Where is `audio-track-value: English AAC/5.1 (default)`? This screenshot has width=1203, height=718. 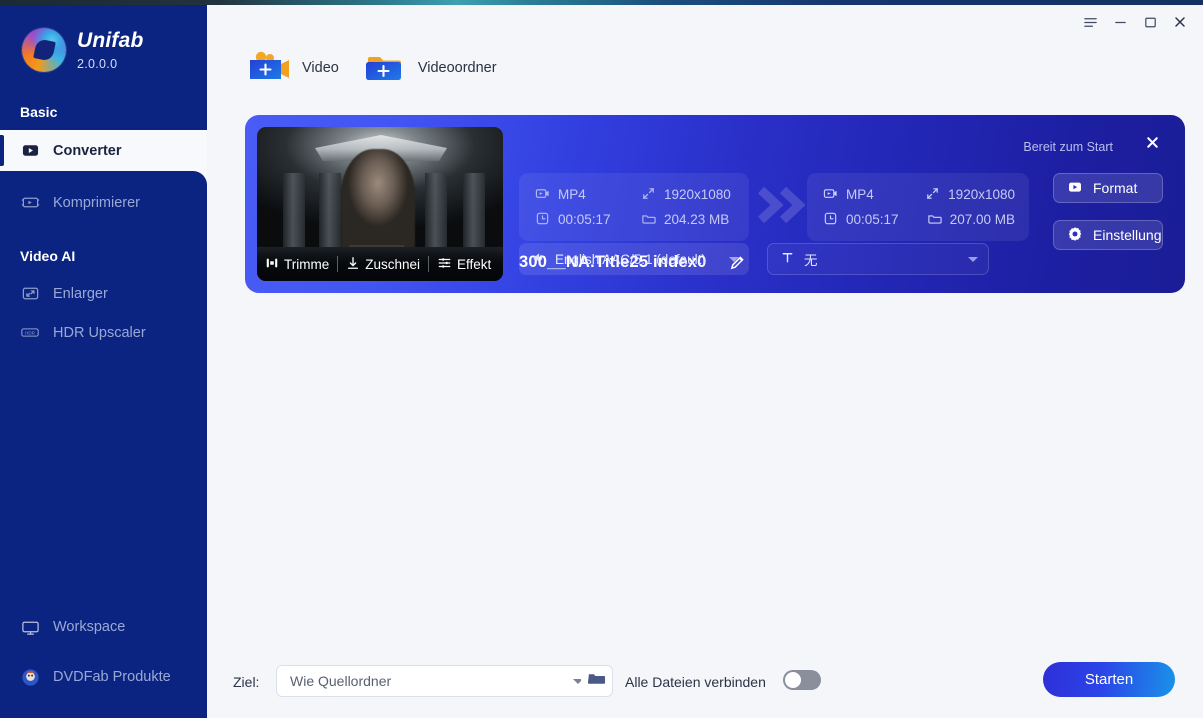 audio-track-value: English AAC/5.1 (default) is located at coordinates (630, 259).